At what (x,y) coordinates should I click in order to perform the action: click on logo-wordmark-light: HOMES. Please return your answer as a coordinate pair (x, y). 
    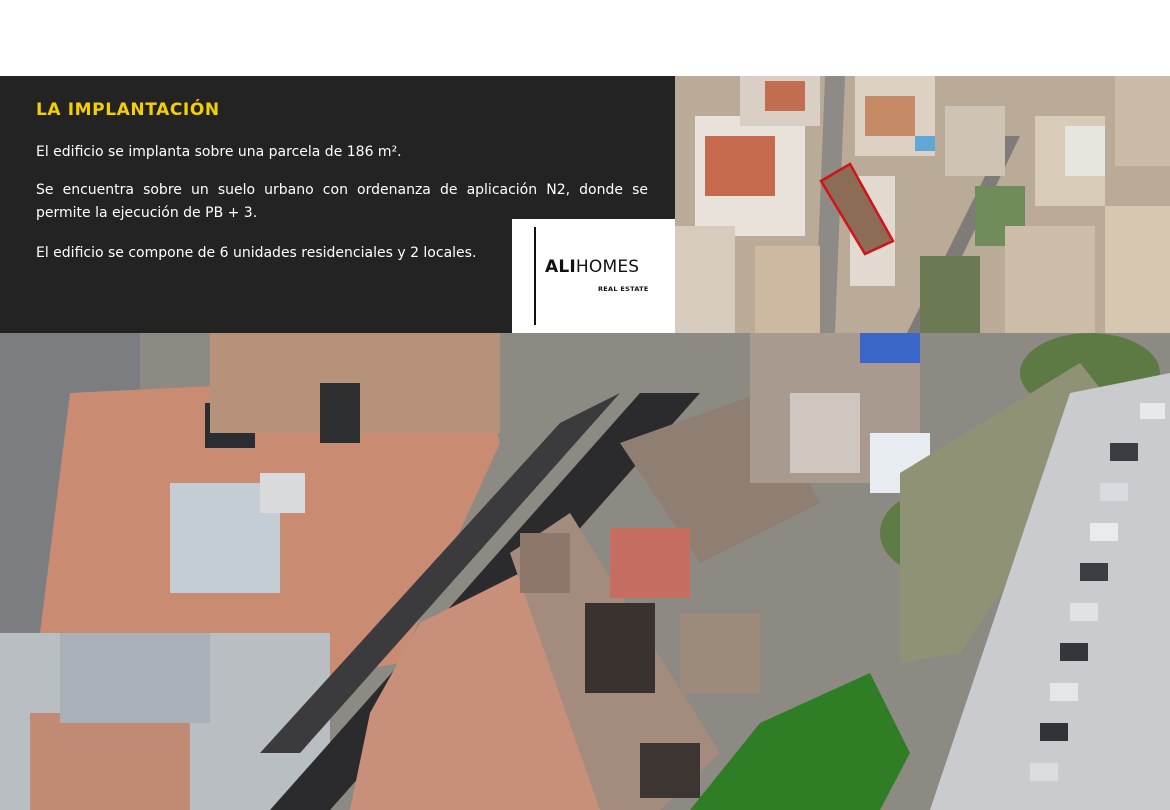
    Looking at the image, I should click on (607, 267).